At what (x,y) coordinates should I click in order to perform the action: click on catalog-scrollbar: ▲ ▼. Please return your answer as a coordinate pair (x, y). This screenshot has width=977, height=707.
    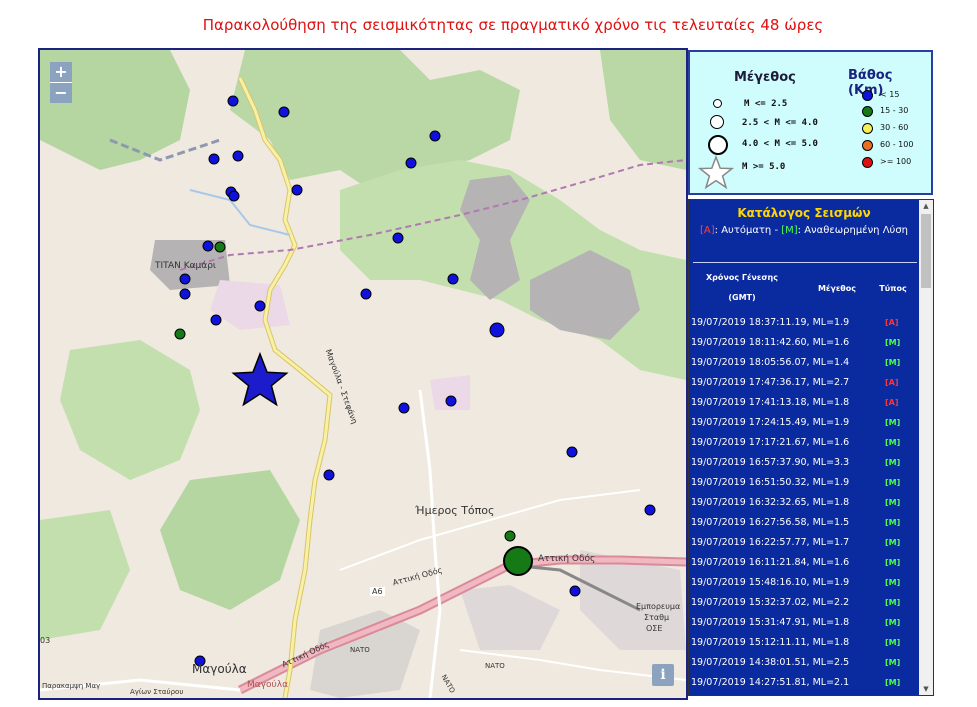
    Looking at the image, I should click on (926, 447).